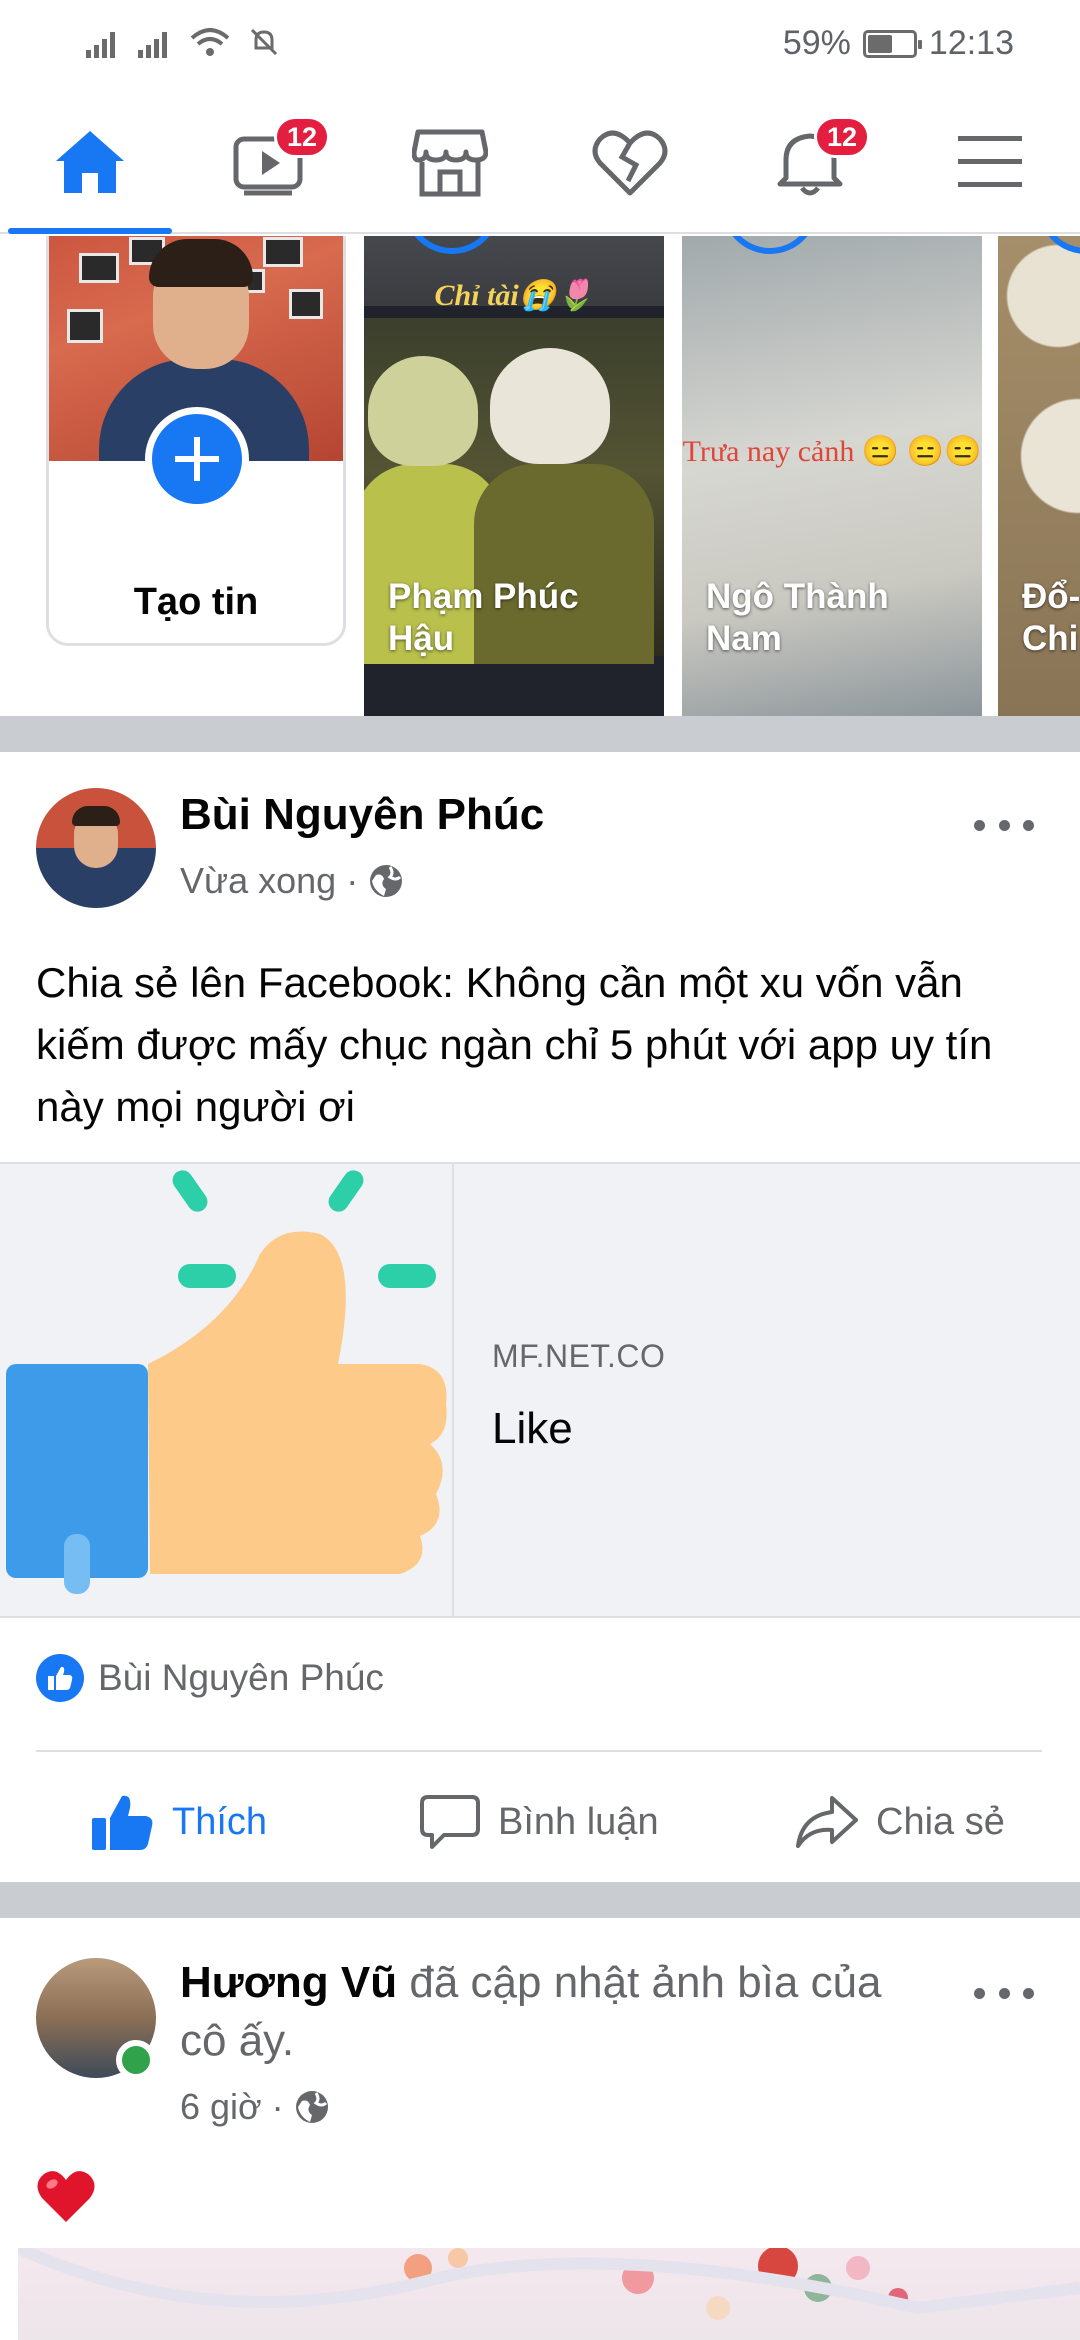  I want to click on post-author: Bùi Nguyên Phúc, so click(362, 815).